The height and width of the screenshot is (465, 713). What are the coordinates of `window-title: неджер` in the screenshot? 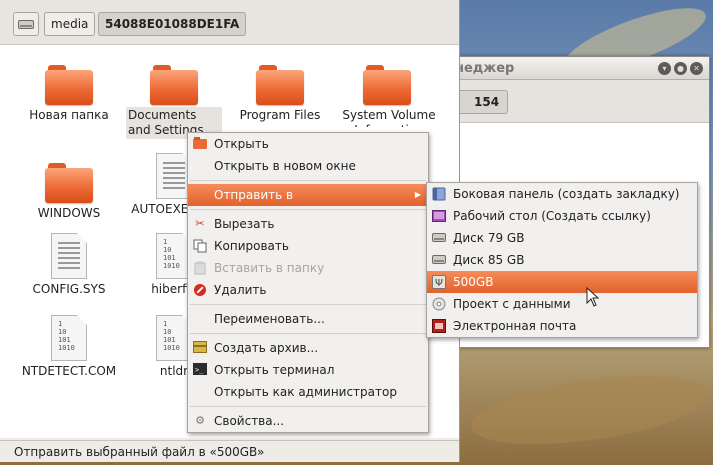 It's located at (485, 68).